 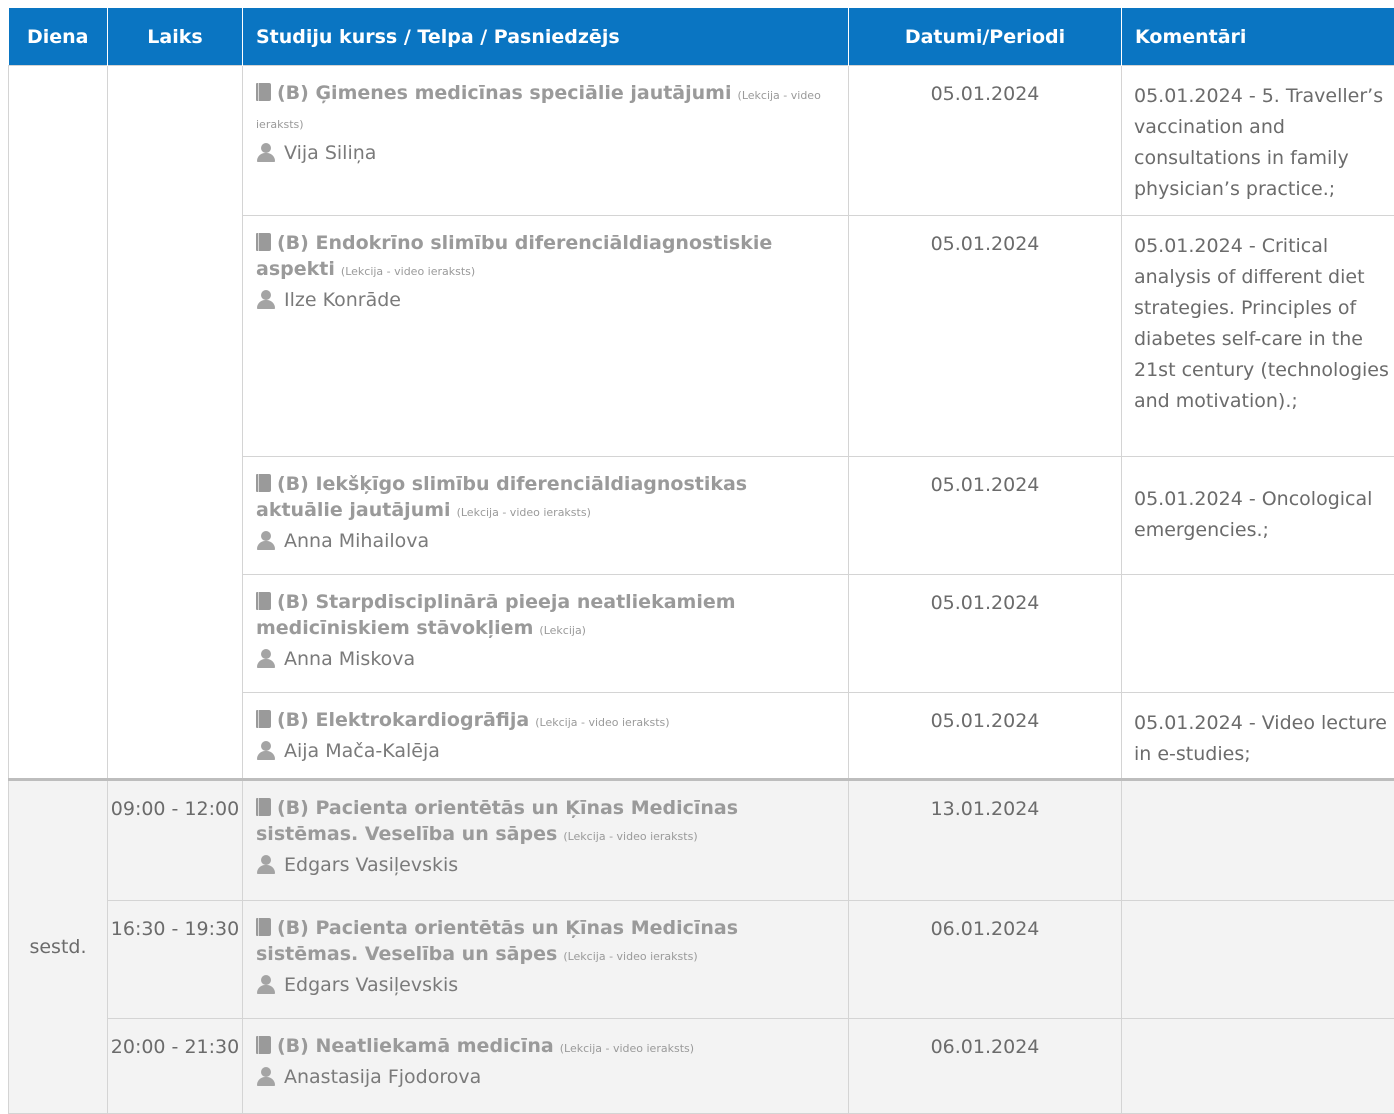 I want to click on day-cell, so click(x=58, y=423).